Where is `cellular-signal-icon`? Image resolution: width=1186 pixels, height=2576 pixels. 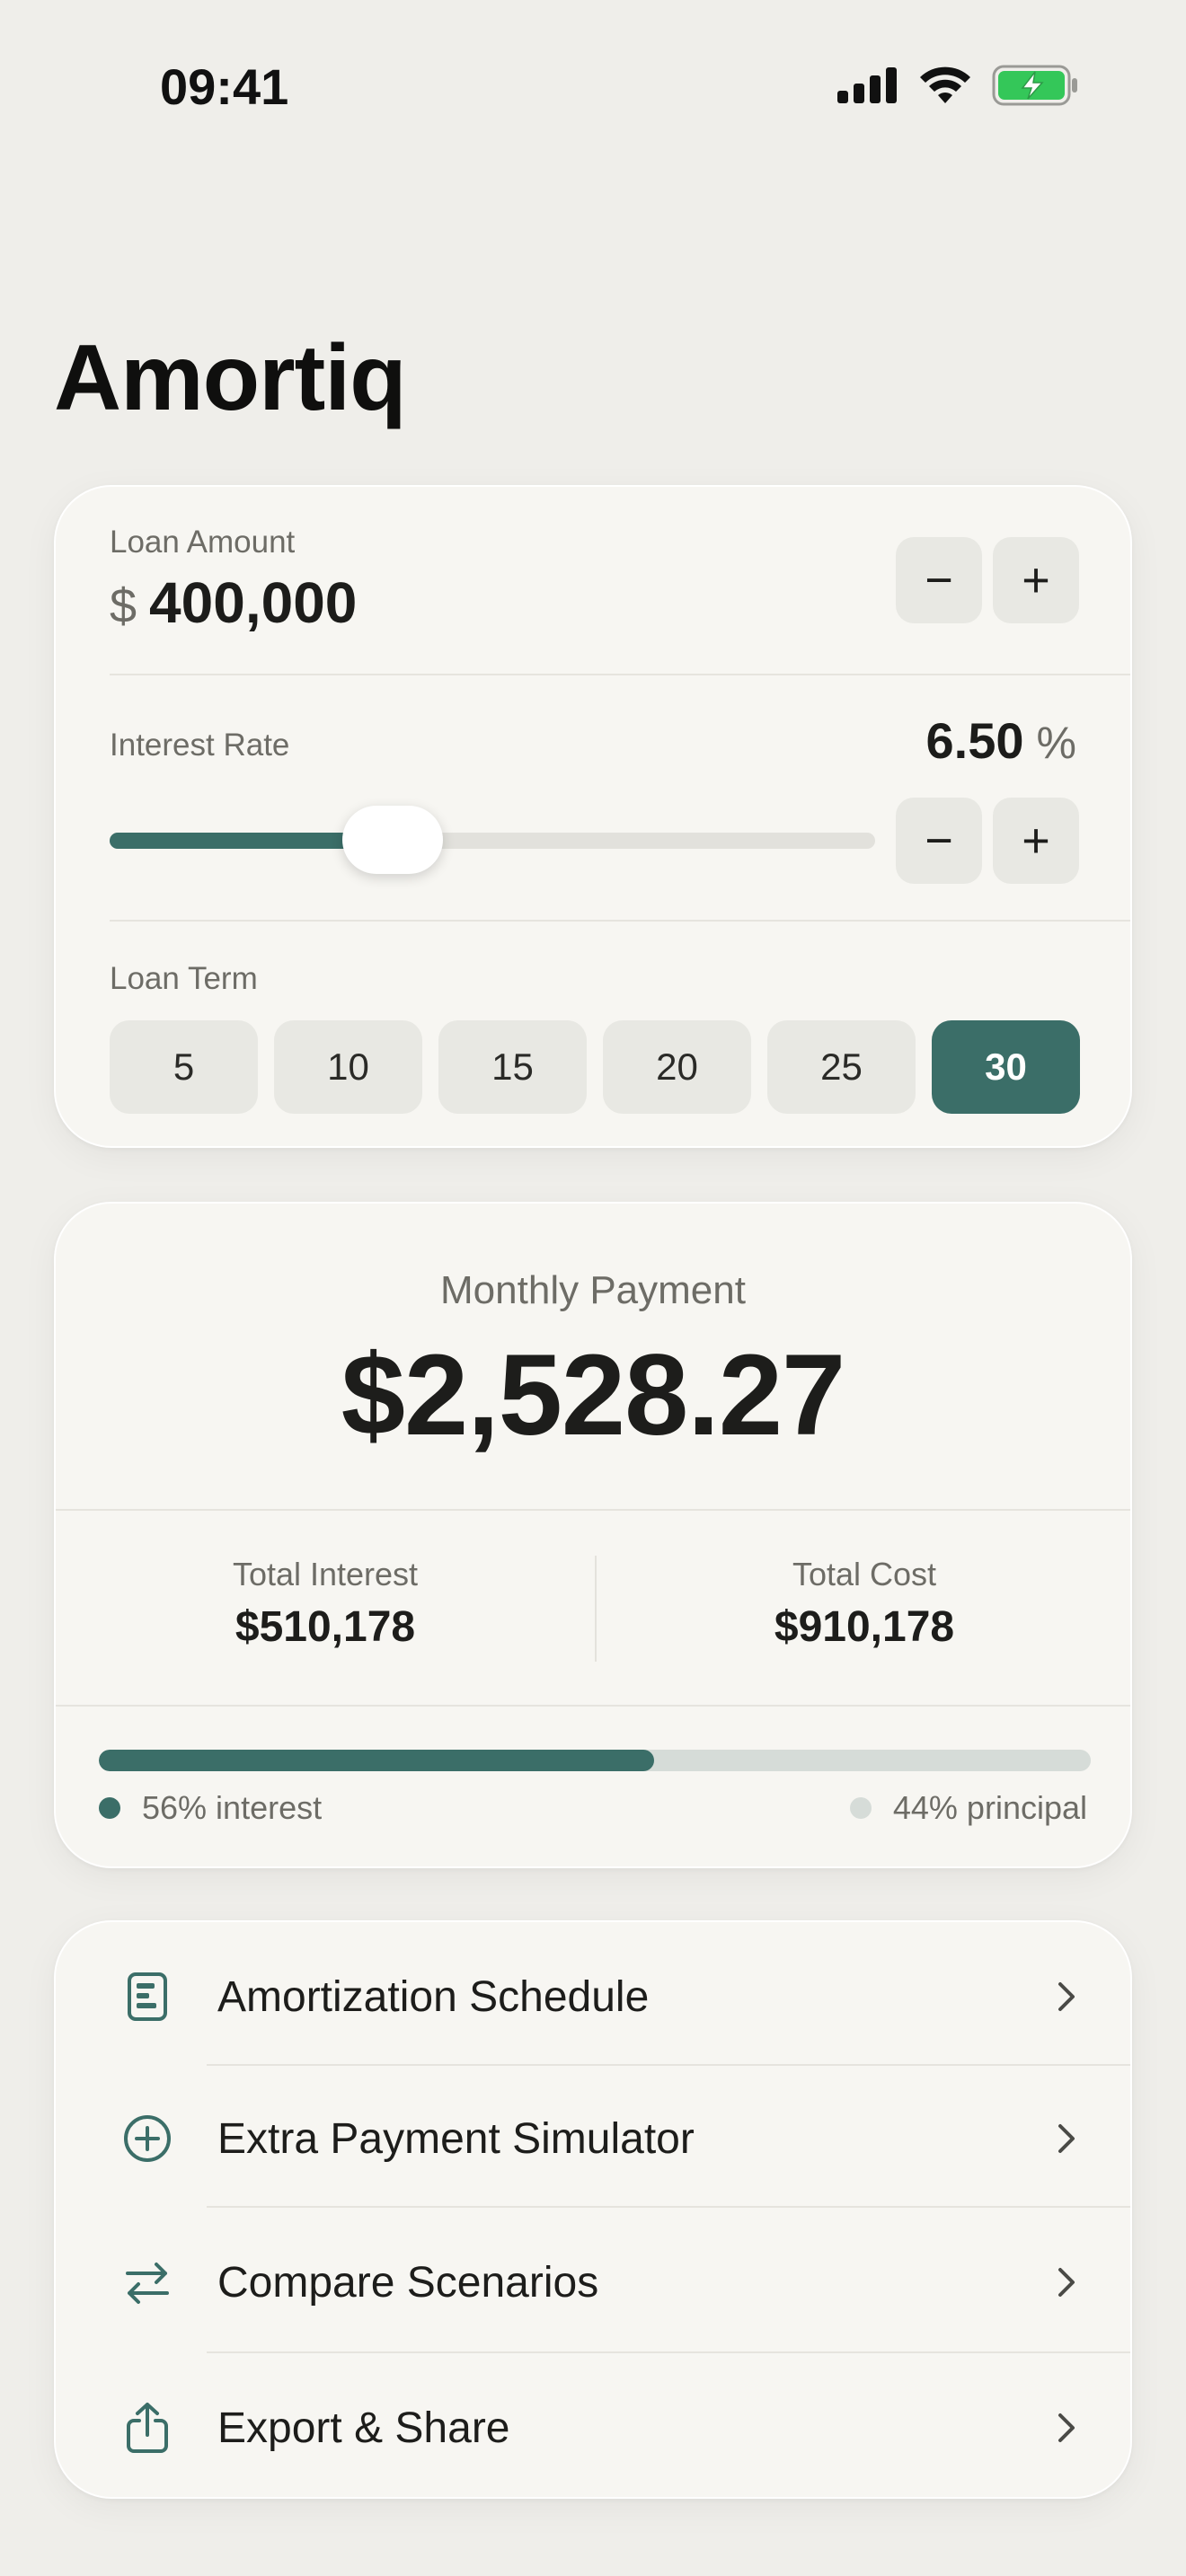
cellular-signal-icon is located at coordinates (867, 85).